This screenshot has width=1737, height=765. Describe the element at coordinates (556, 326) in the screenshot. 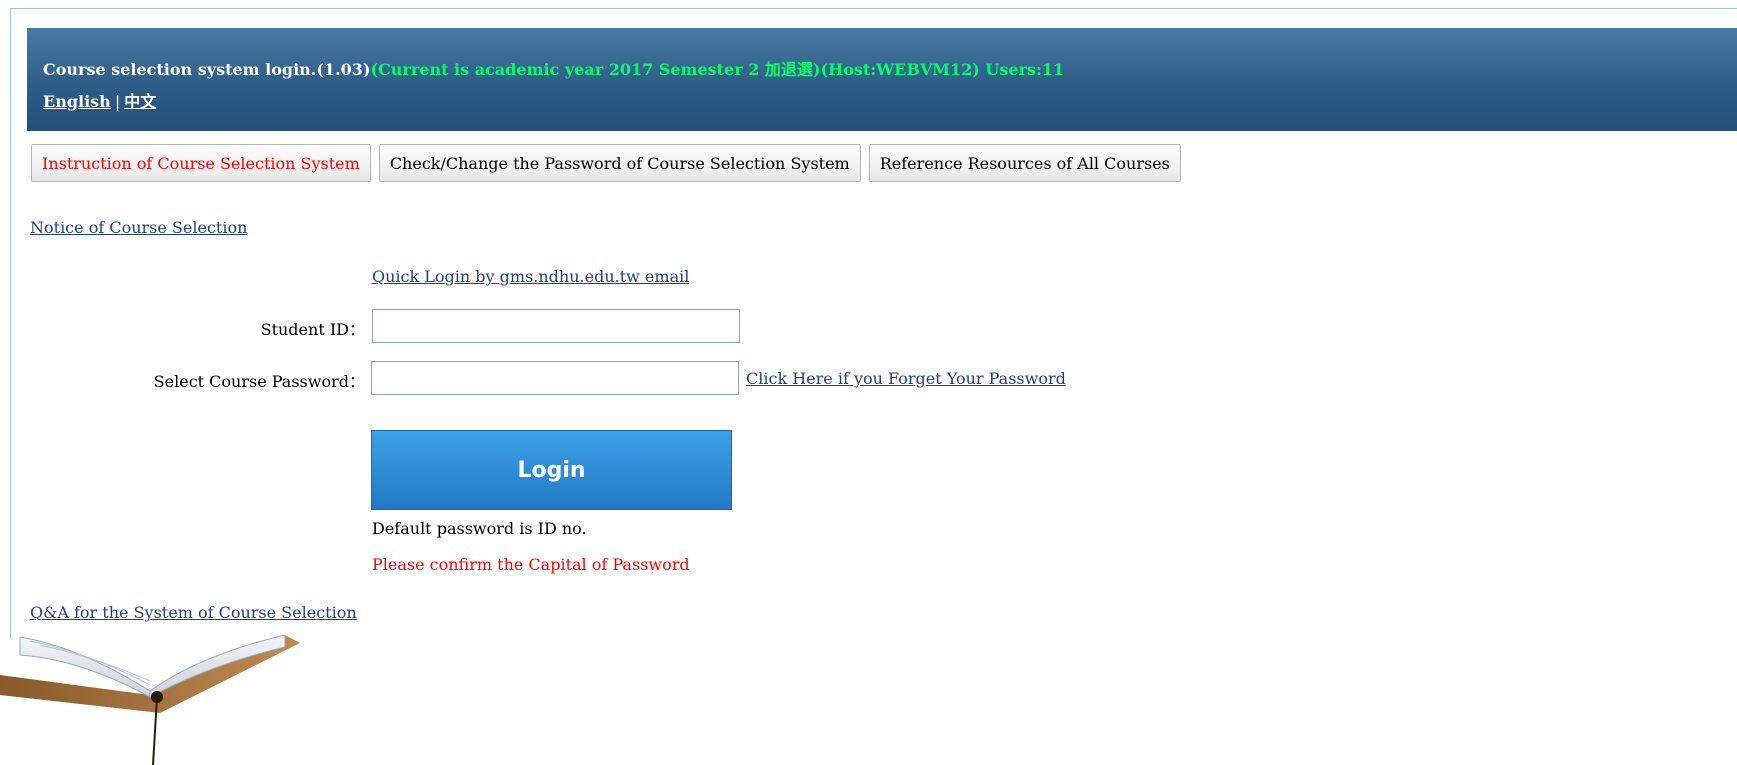

I see `student-id-input` at that location.